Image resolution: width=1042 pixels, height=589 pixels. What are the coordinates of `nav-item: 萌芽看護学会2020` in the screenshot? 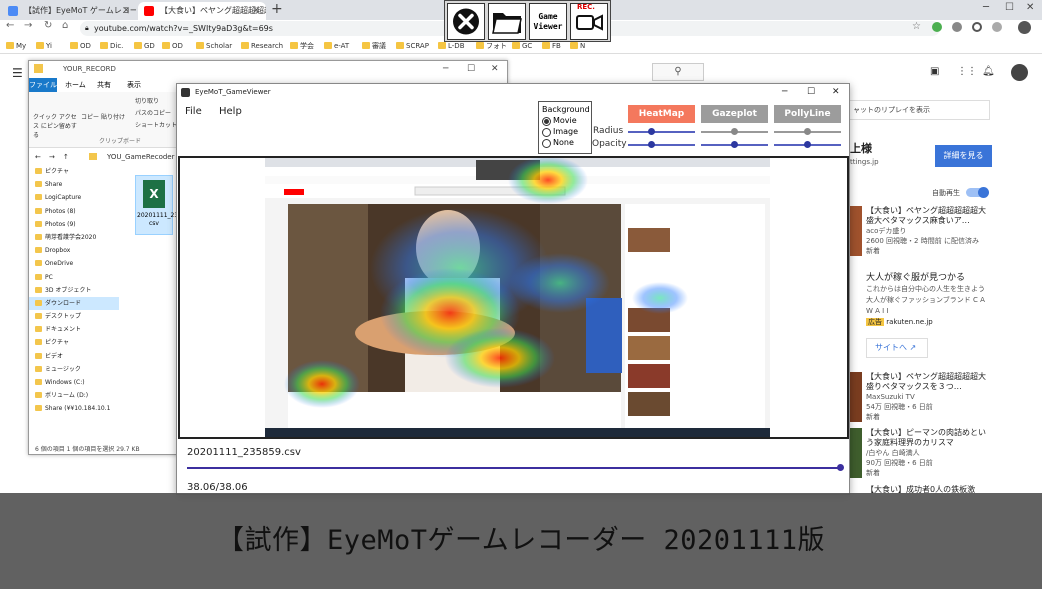 It's located at (74, 237).